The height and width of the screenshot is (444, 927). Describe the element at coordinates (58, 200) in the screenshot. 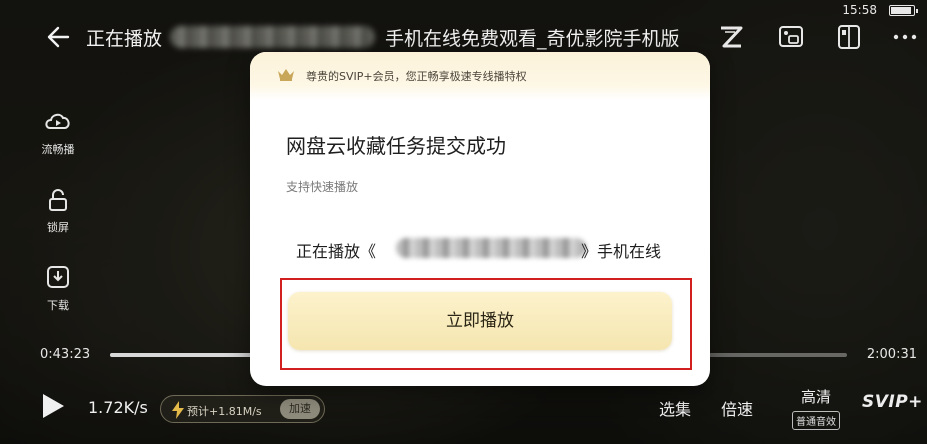

I see `lock-icon` at that location.